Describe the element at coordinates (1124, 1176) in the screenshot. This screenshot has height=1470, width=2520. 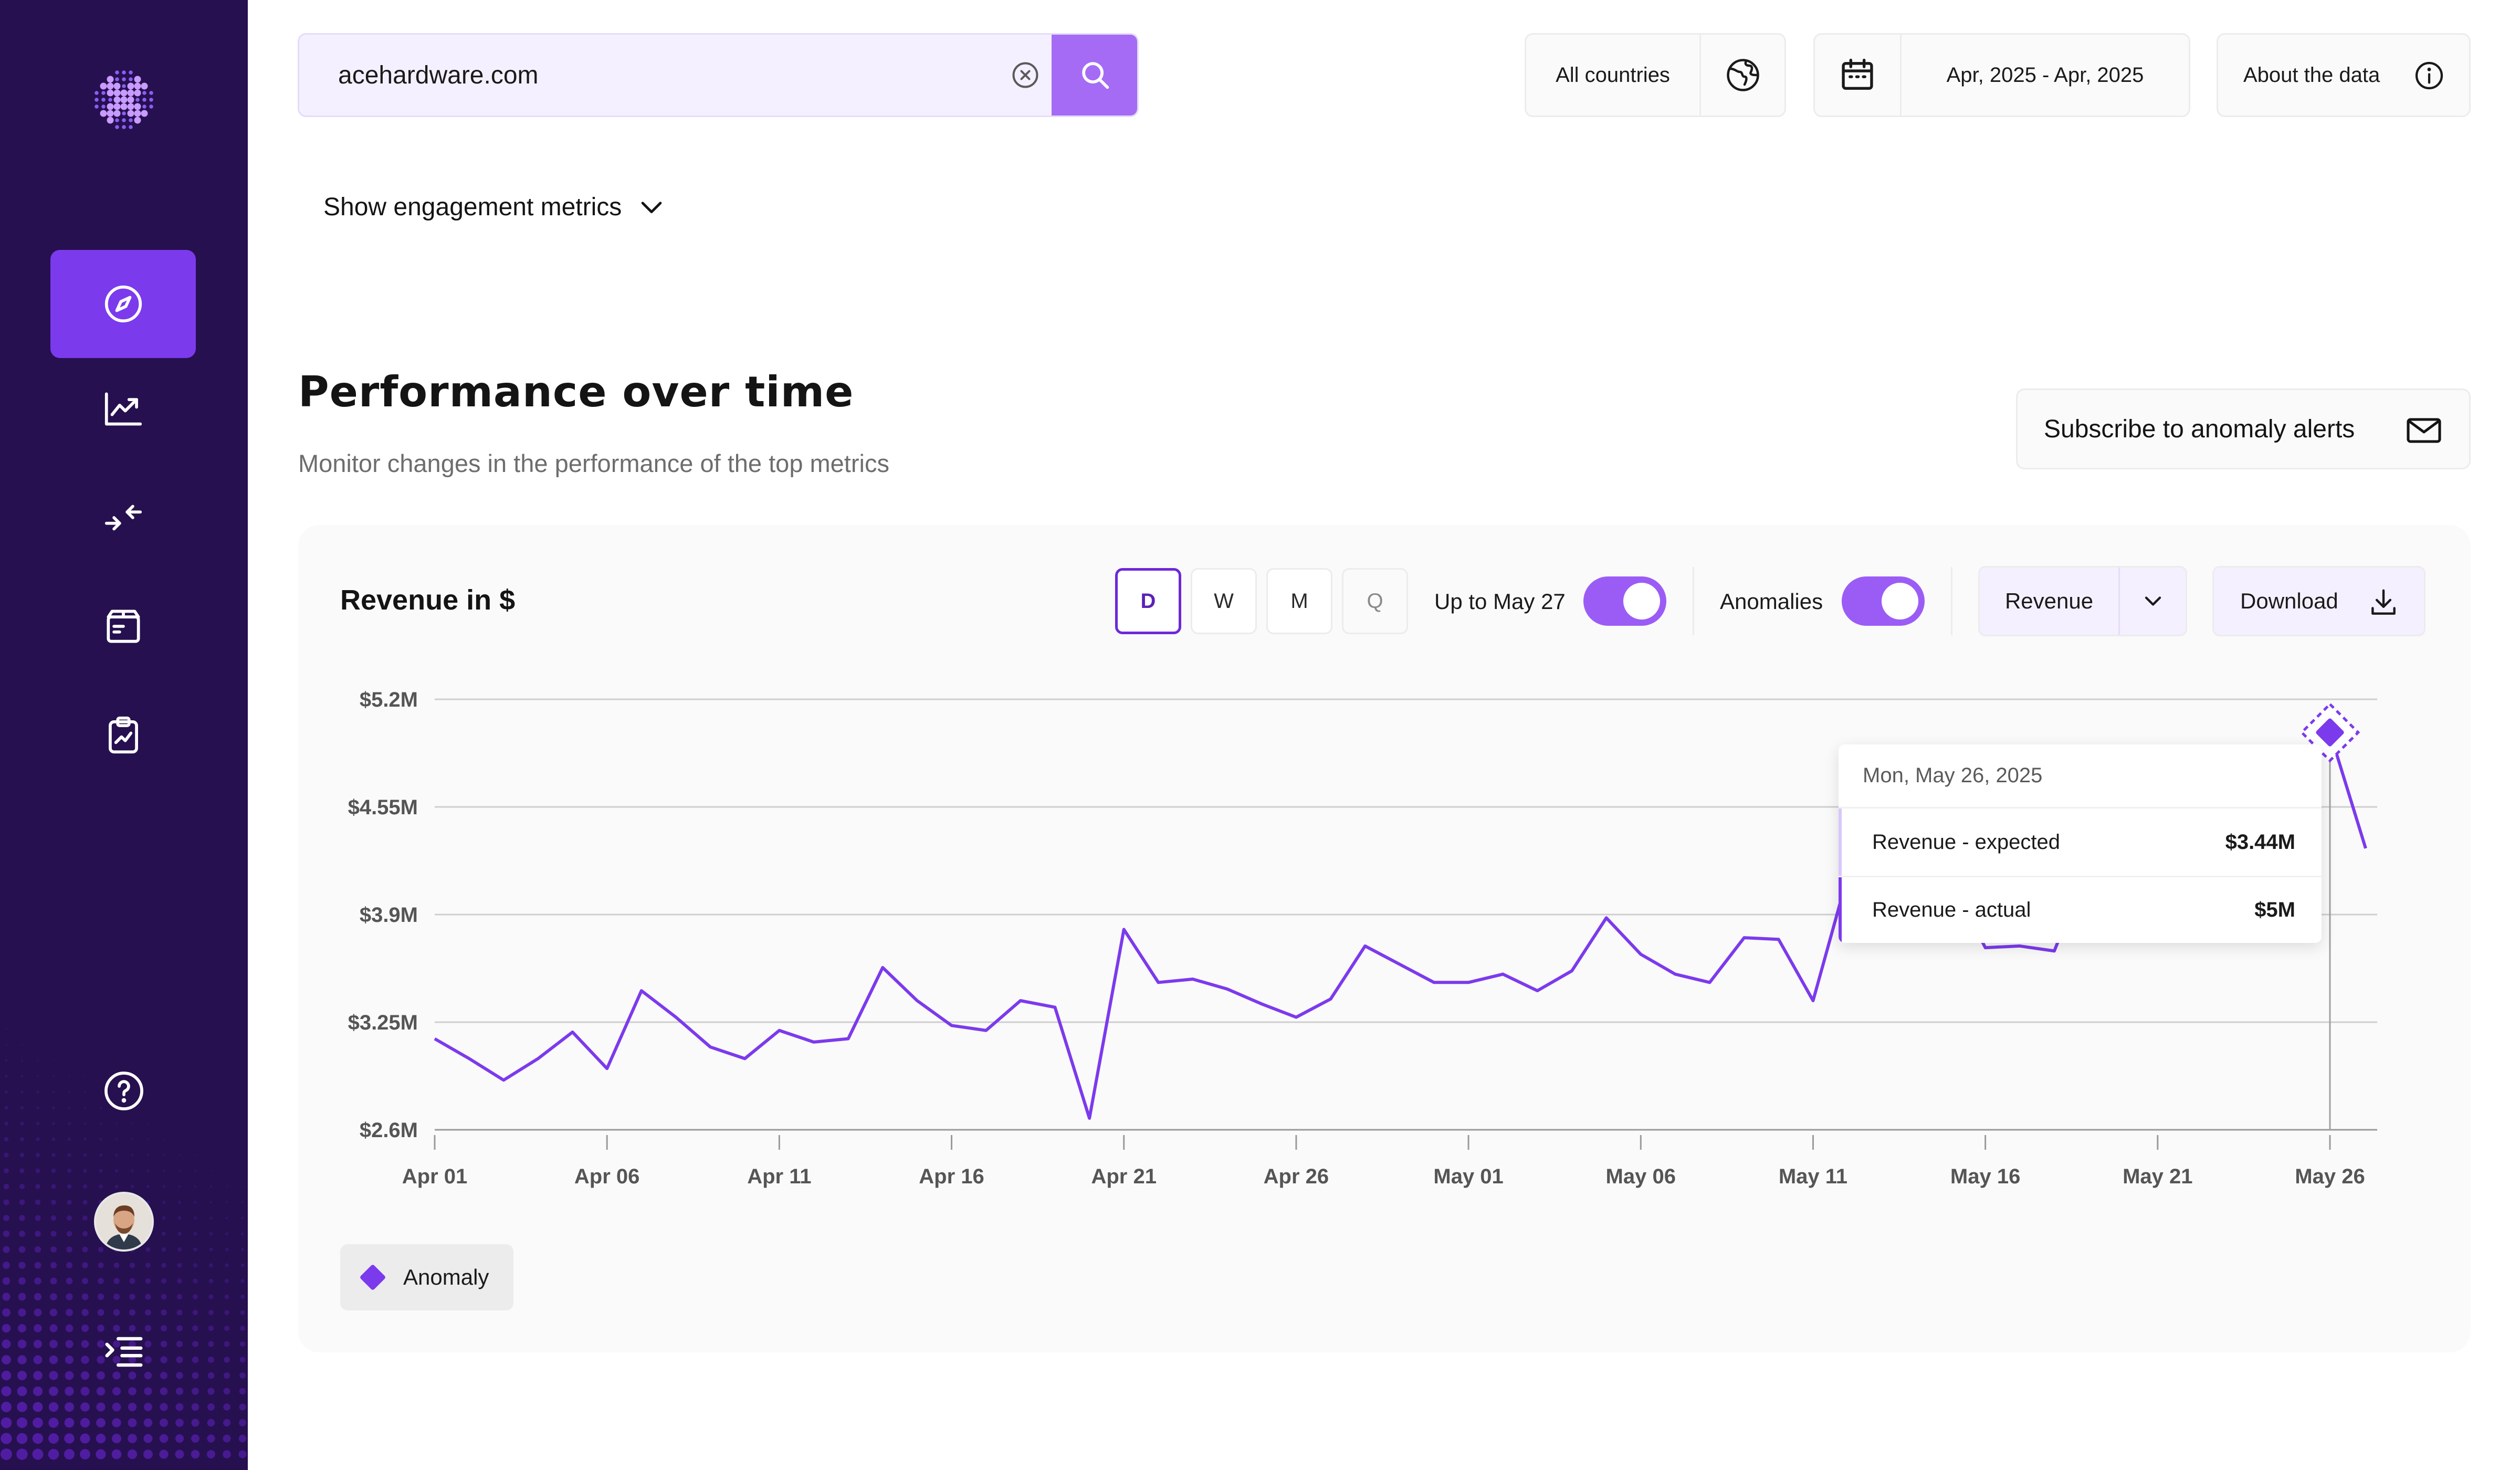
I see `x-tick-label: Apr 21` at that location.